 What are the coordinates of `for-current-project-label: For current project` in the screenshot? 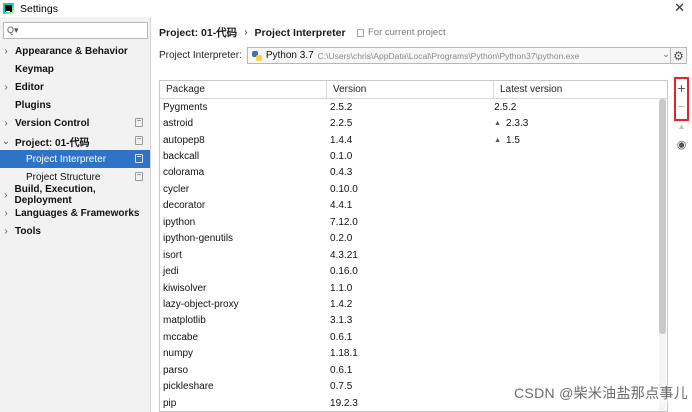 It's located at (407, 32).